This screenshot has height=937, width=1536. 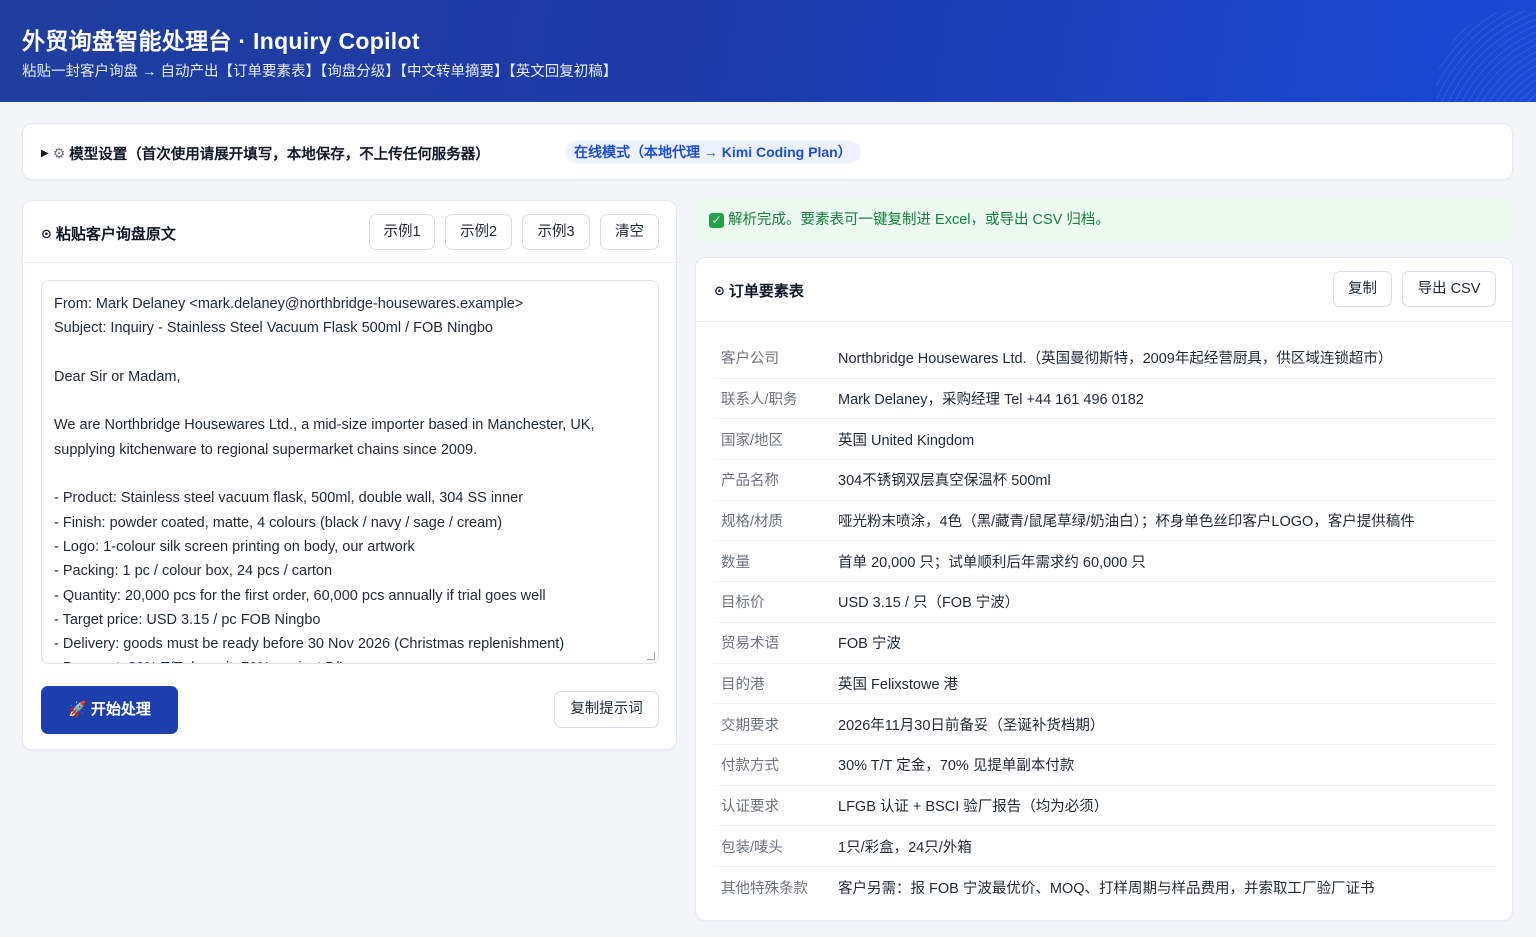 I want to click on example-1-button: 示例1, so click(x=402, y=232).